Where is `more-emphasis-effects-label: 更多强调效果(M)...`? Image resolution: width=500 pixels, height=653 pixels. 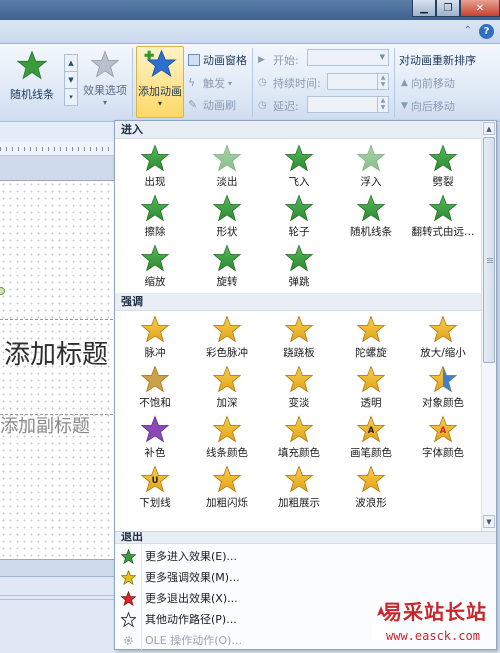
more-emphasis-effects-label: 更多强调效果(M)... is located at coordinates (192, 577).